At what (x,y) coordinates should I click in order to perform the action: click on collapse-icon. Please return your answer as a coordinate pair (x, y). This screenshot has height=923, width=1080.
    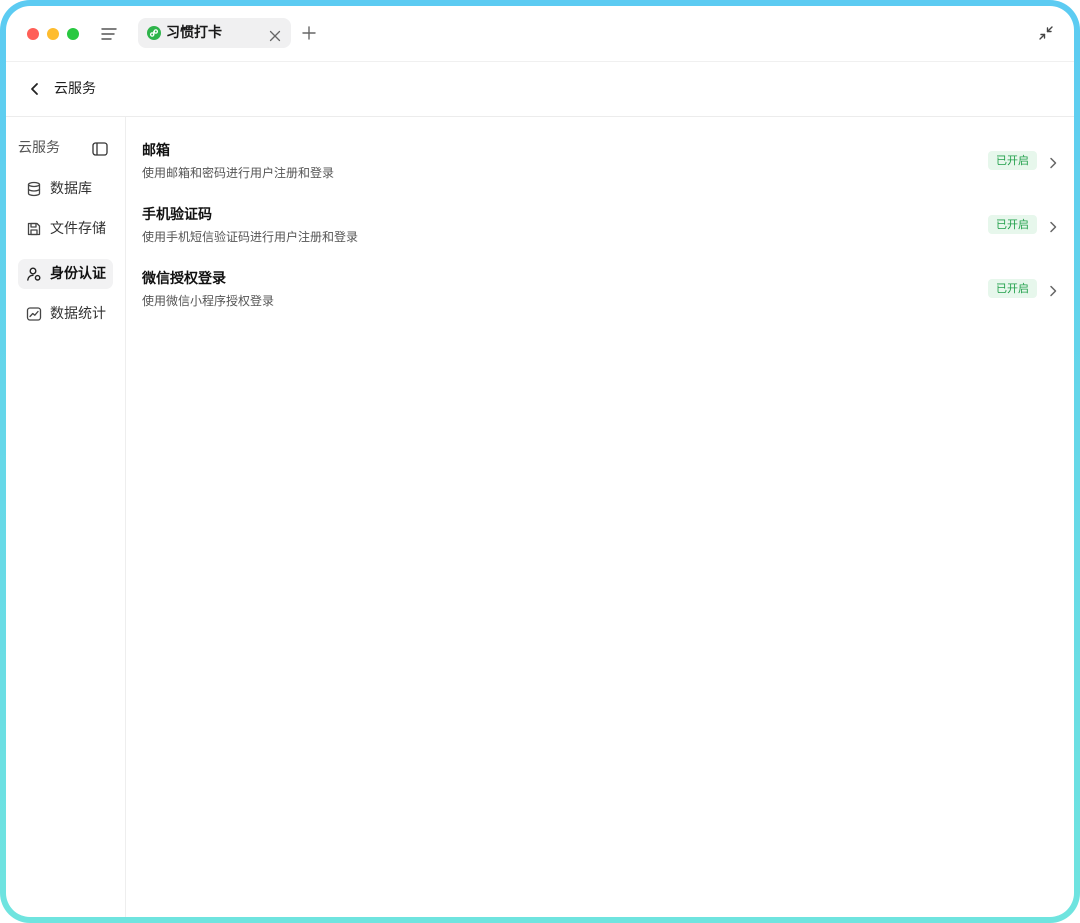
    Looking at the image, I should click on (1046, 33).